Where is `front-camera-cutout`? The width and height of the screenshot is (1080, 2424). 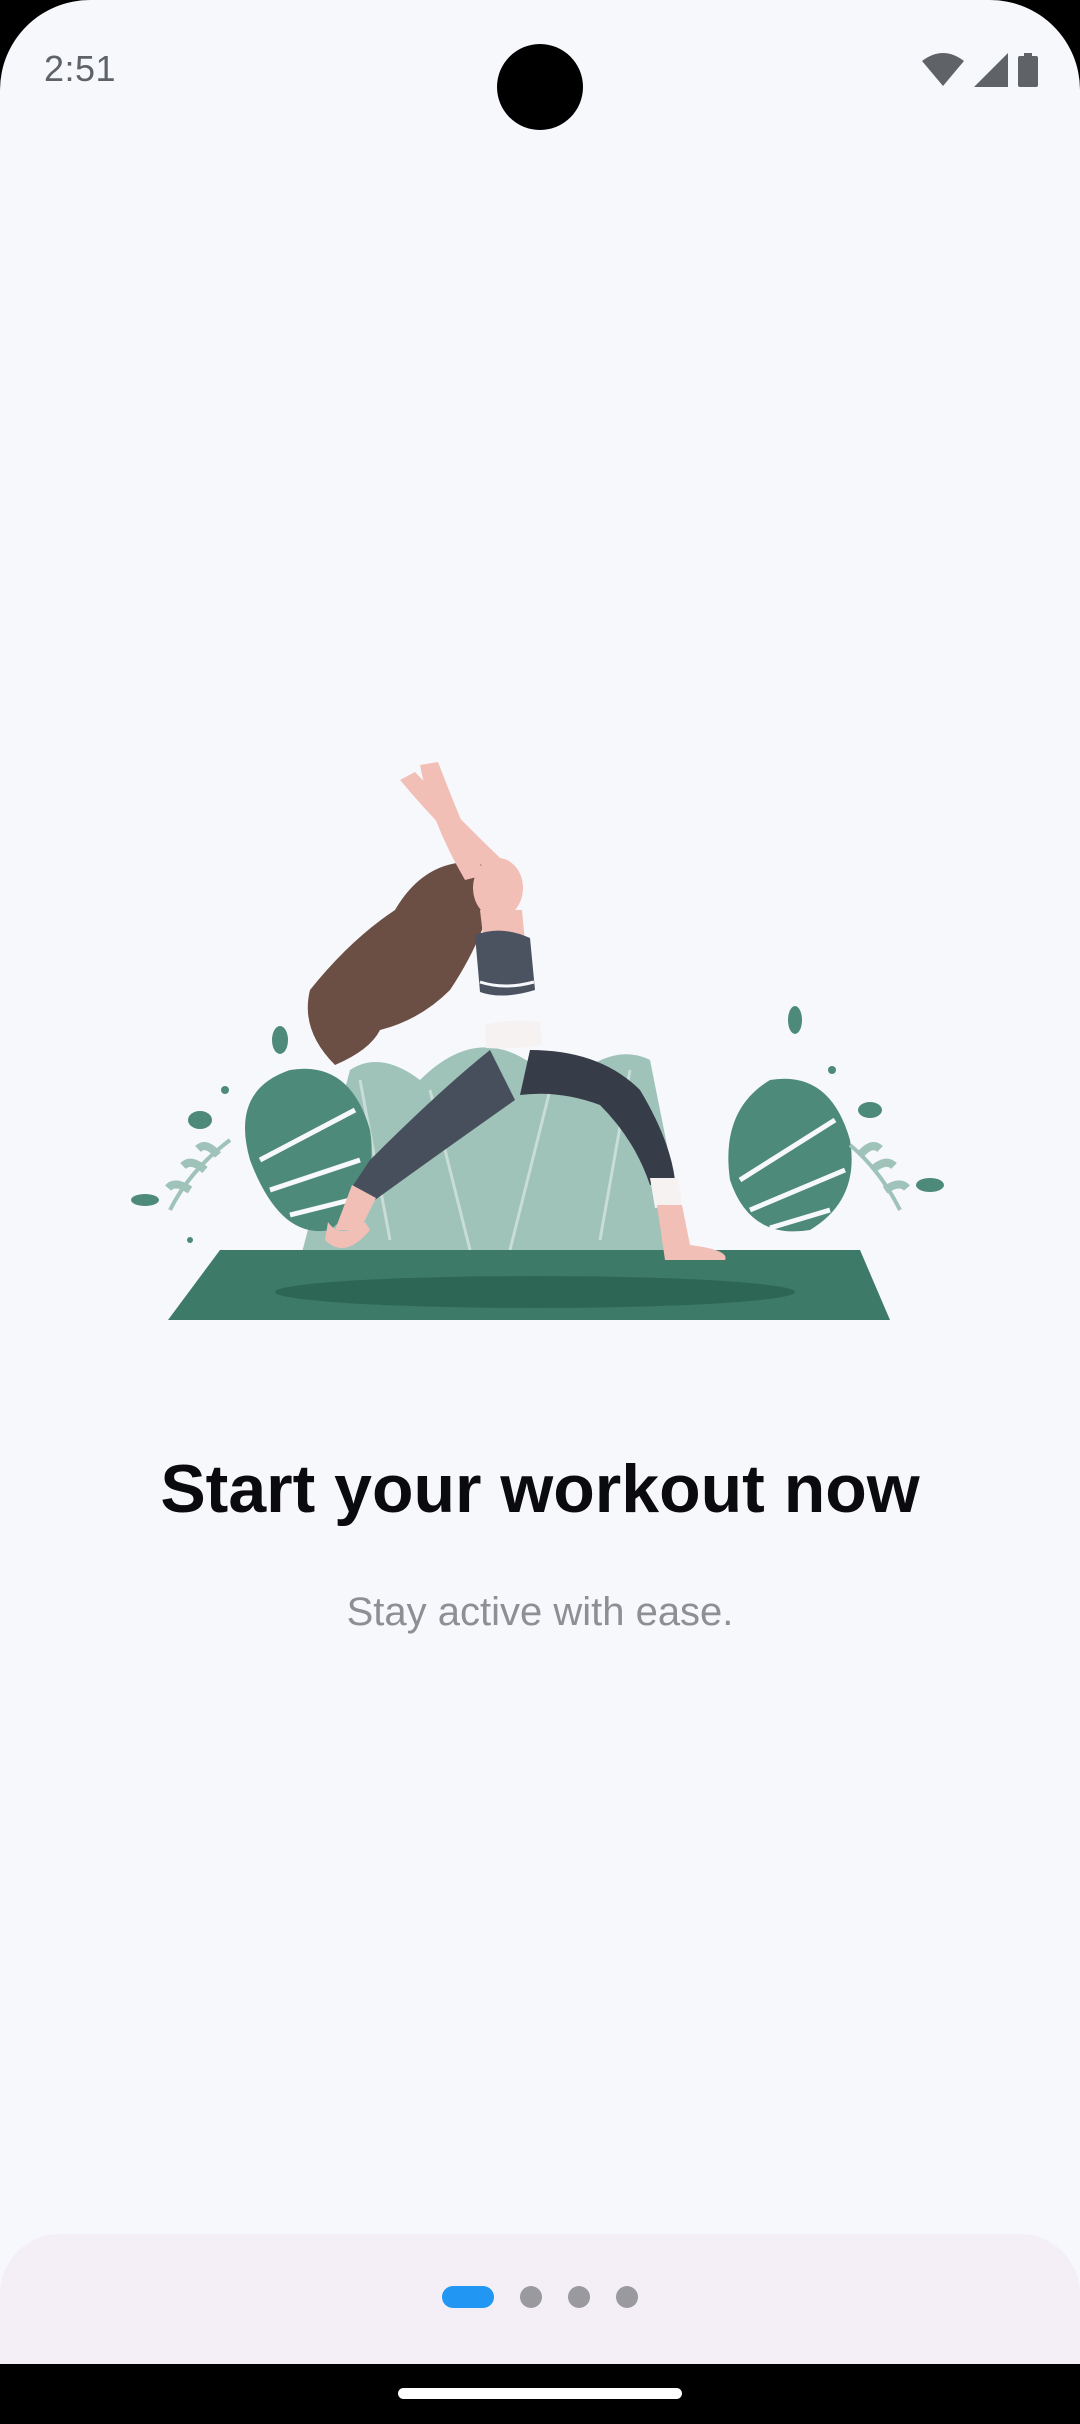
front-camera-cutout is located at coordinates (540, 87).